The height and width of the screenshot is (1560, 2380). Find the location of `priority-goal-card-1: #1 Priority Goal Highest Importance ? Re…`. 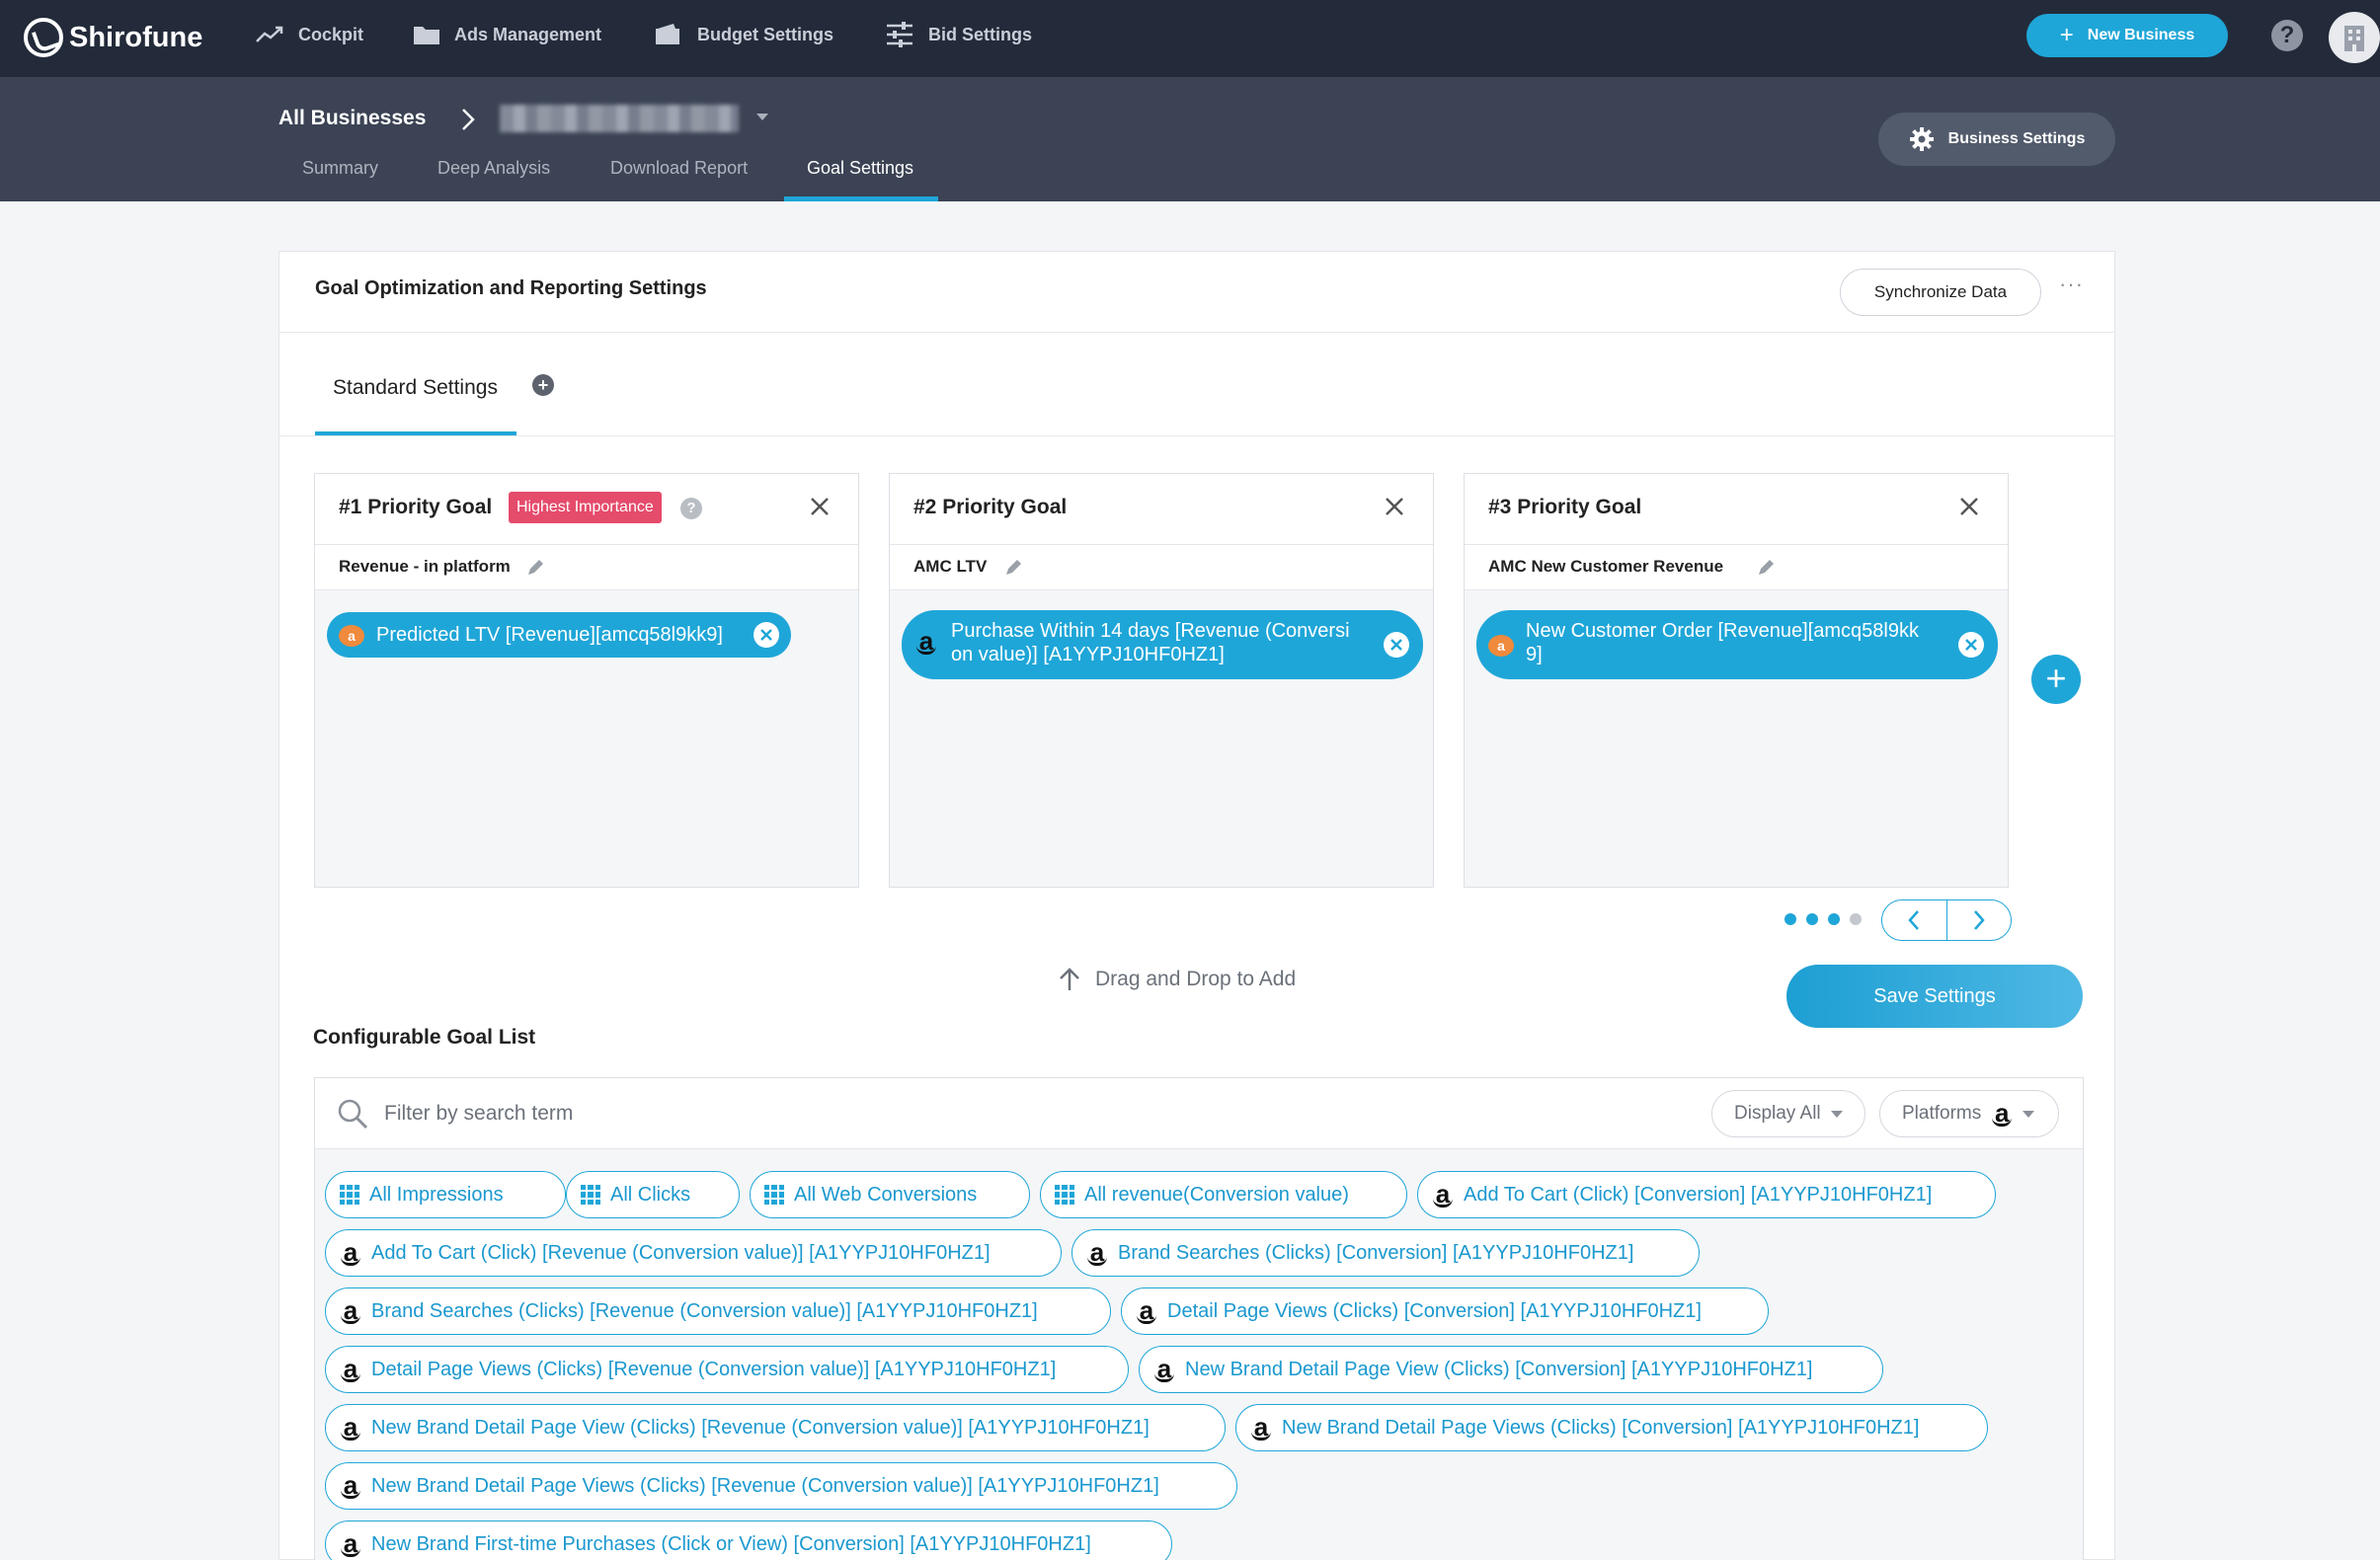

priority-goal-card-1: #1 Priority Goal Highest Importance ? Re… is located at coordinates (586, 680).